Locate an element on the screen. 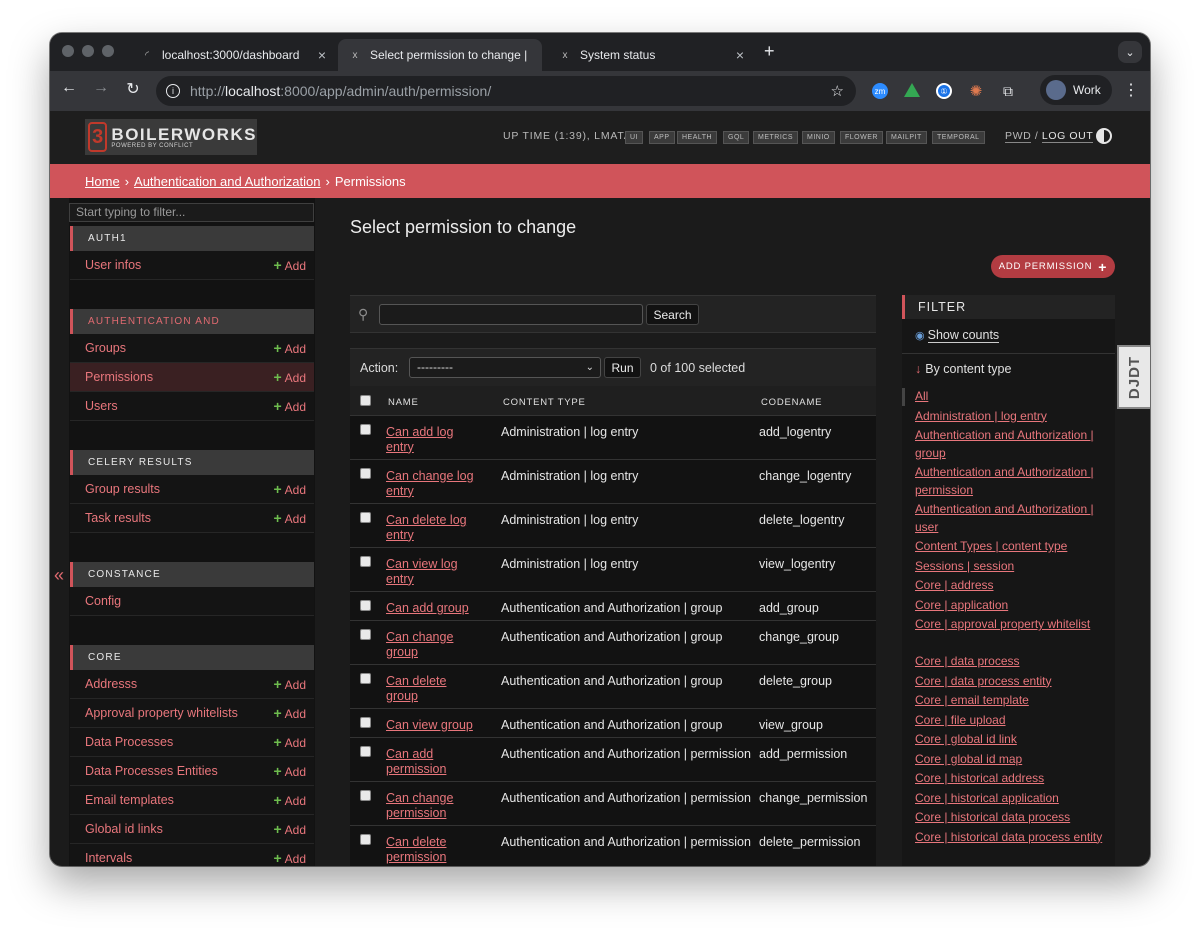 The height and width of the screenshot is (932, 1200). logout-link: LOG OUT is located at coordinates (1067, 136).